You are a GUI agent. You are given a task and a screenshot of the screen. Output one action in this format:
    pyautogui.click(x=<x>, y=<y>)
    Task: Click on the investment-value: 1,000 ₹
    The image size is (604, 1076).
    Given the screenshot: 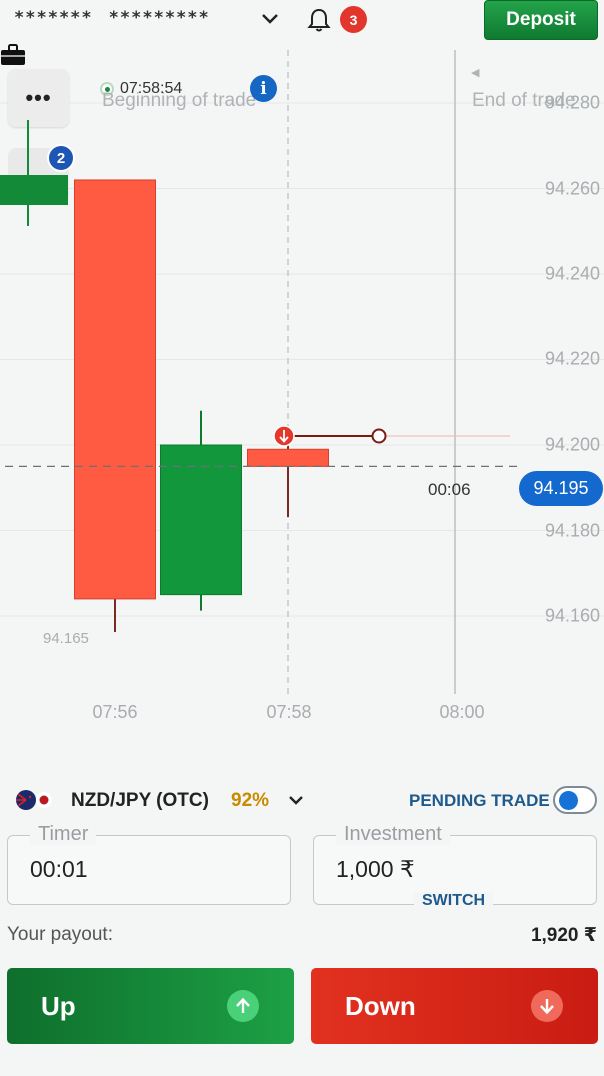 What is the action you would take?
    pyautogui.click(x=375, y=869)
    